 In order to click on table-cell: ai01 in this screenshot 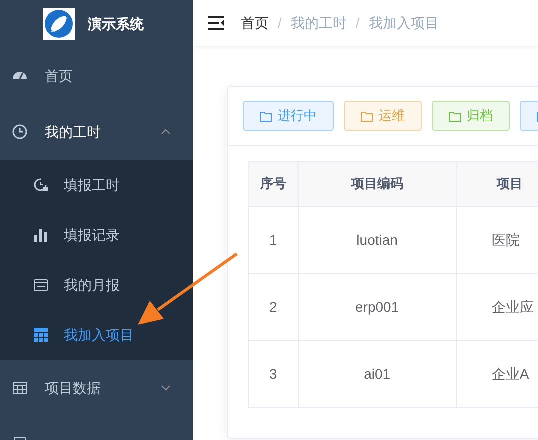, I will do `click(377, 374)`.